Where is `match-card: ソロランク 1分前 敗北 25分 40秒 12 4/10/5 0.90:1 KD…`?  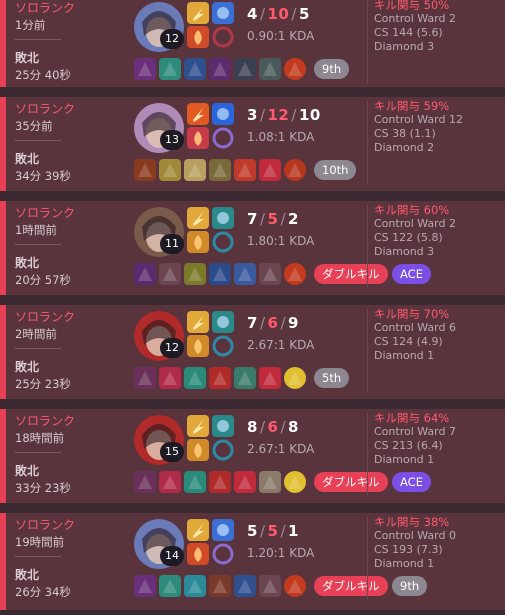
match-card: ソロランク 1分前 敗北 25分 40秒 12 4/10/5 0.90:1 KD… is located at coordinates (252, 43).